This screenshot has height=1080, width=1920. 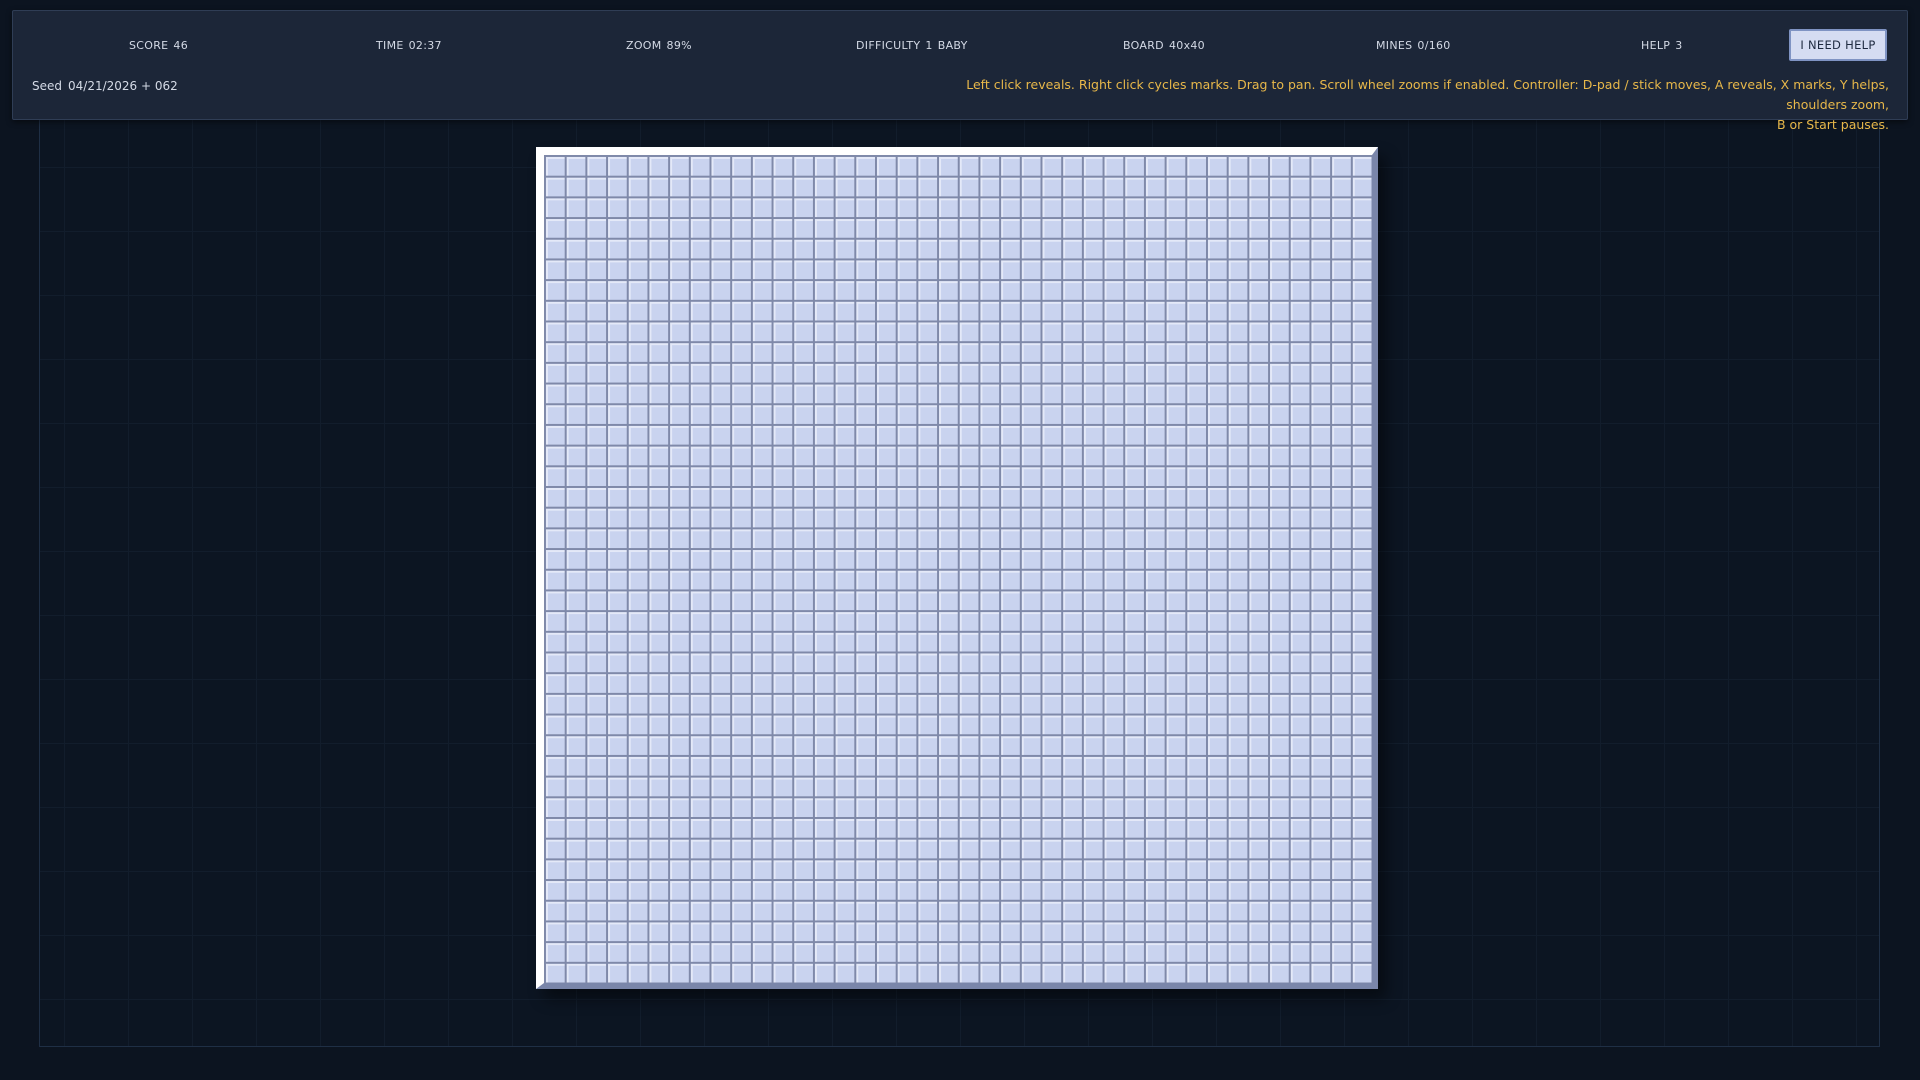 I want to click on score-value: 46, so click(x=181, y=45).